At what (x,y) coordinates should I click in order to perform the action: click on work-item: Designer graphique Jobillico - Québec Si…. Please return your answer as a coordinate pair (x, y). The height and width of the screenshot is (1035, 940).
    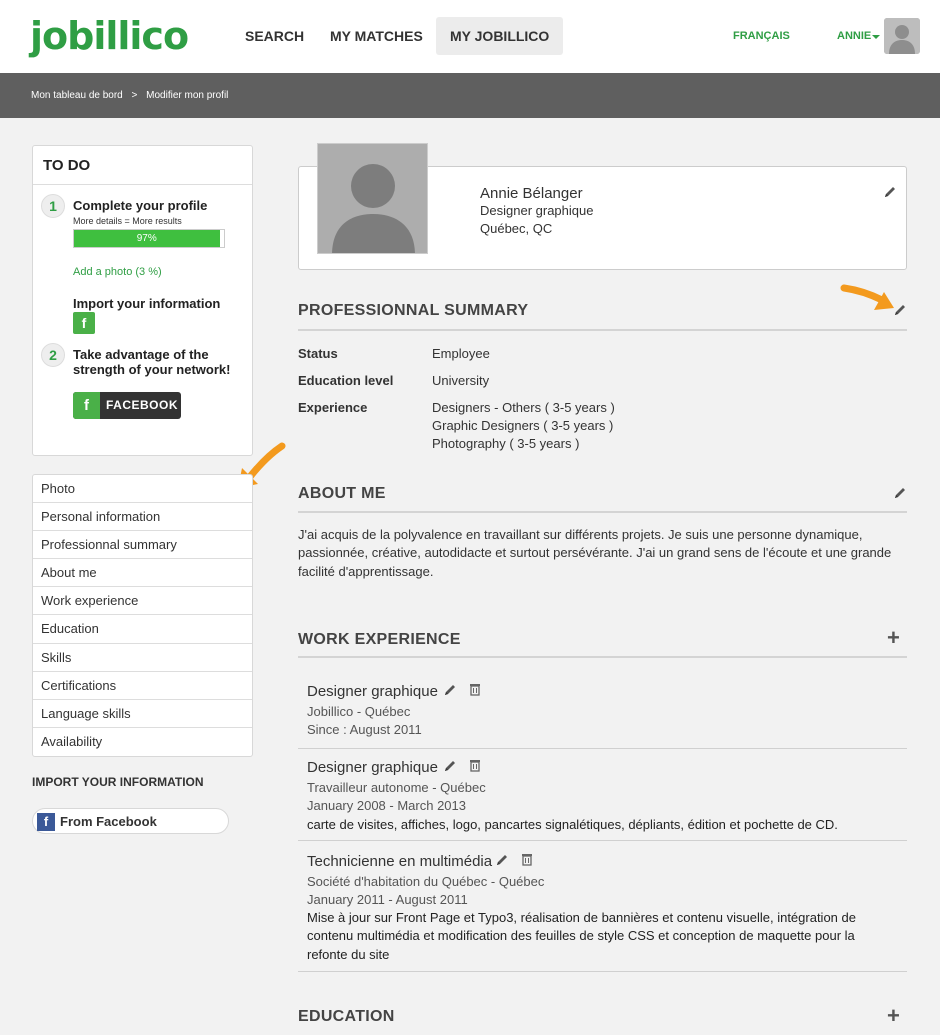
    Looking at the image, I should click on (602, 711).